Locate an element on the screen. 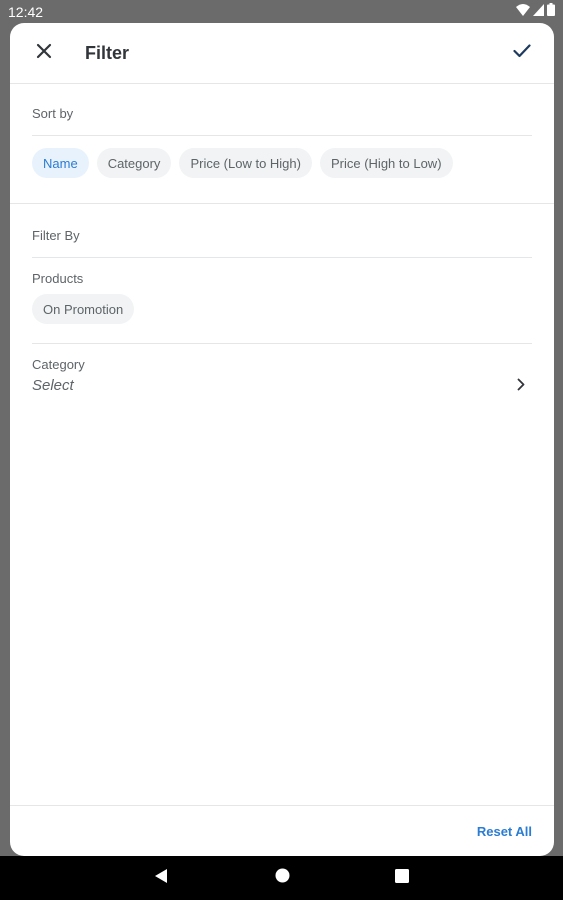  home-button is located at coordinates (282, 878).